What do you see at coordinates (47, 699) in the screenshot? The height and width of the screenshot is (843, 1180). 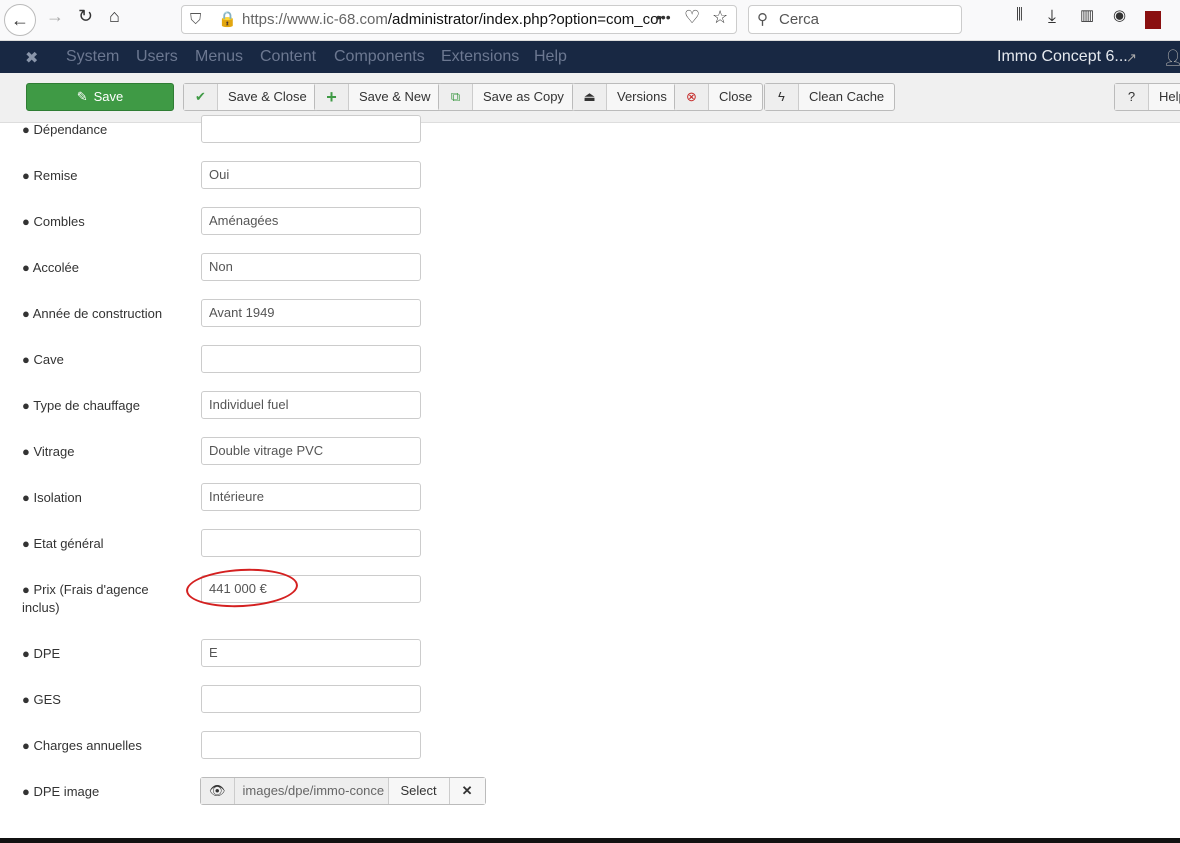 I see `field-label-text: GES` at bounding box center [47, 699].